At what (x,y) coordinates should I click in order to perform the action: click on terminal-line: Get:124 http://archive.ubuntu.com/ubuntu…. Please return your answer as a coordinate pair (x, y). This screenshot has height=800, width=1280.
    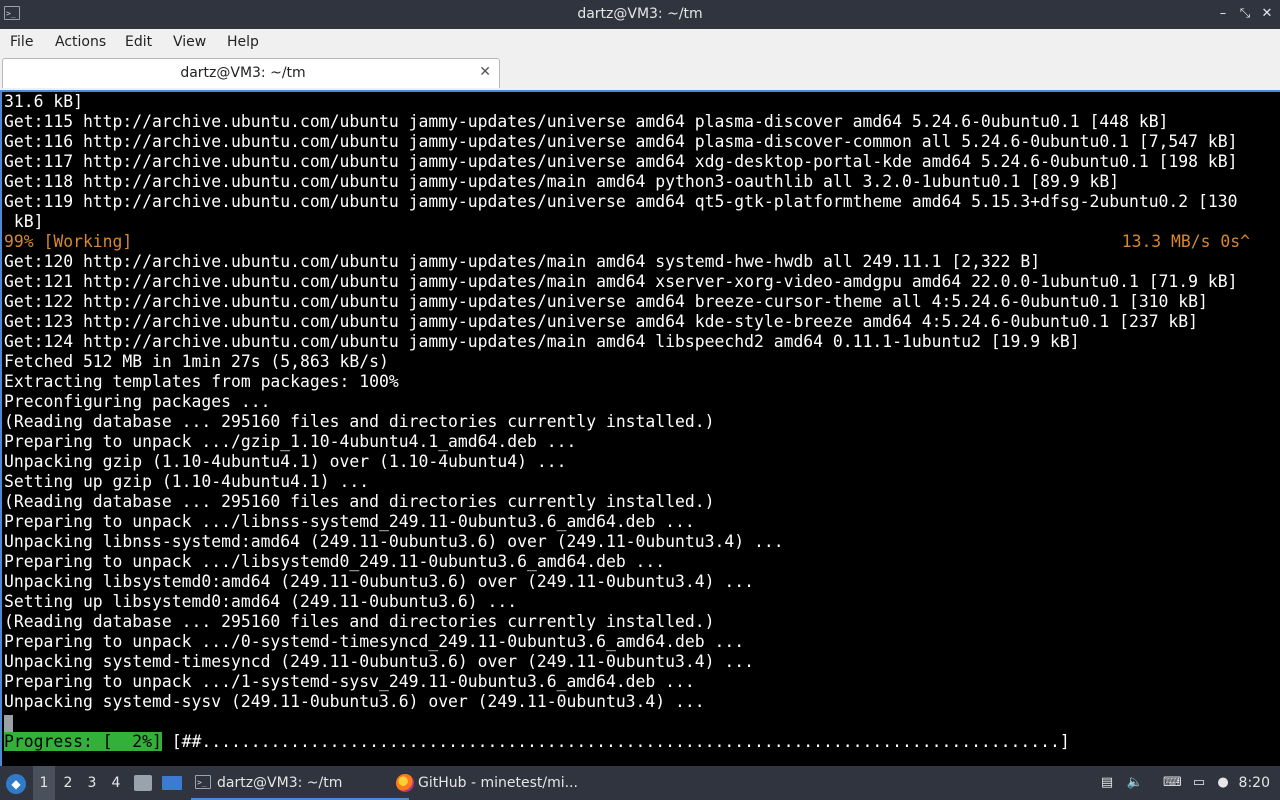
    Looking at the image, I should click on (542, 341).